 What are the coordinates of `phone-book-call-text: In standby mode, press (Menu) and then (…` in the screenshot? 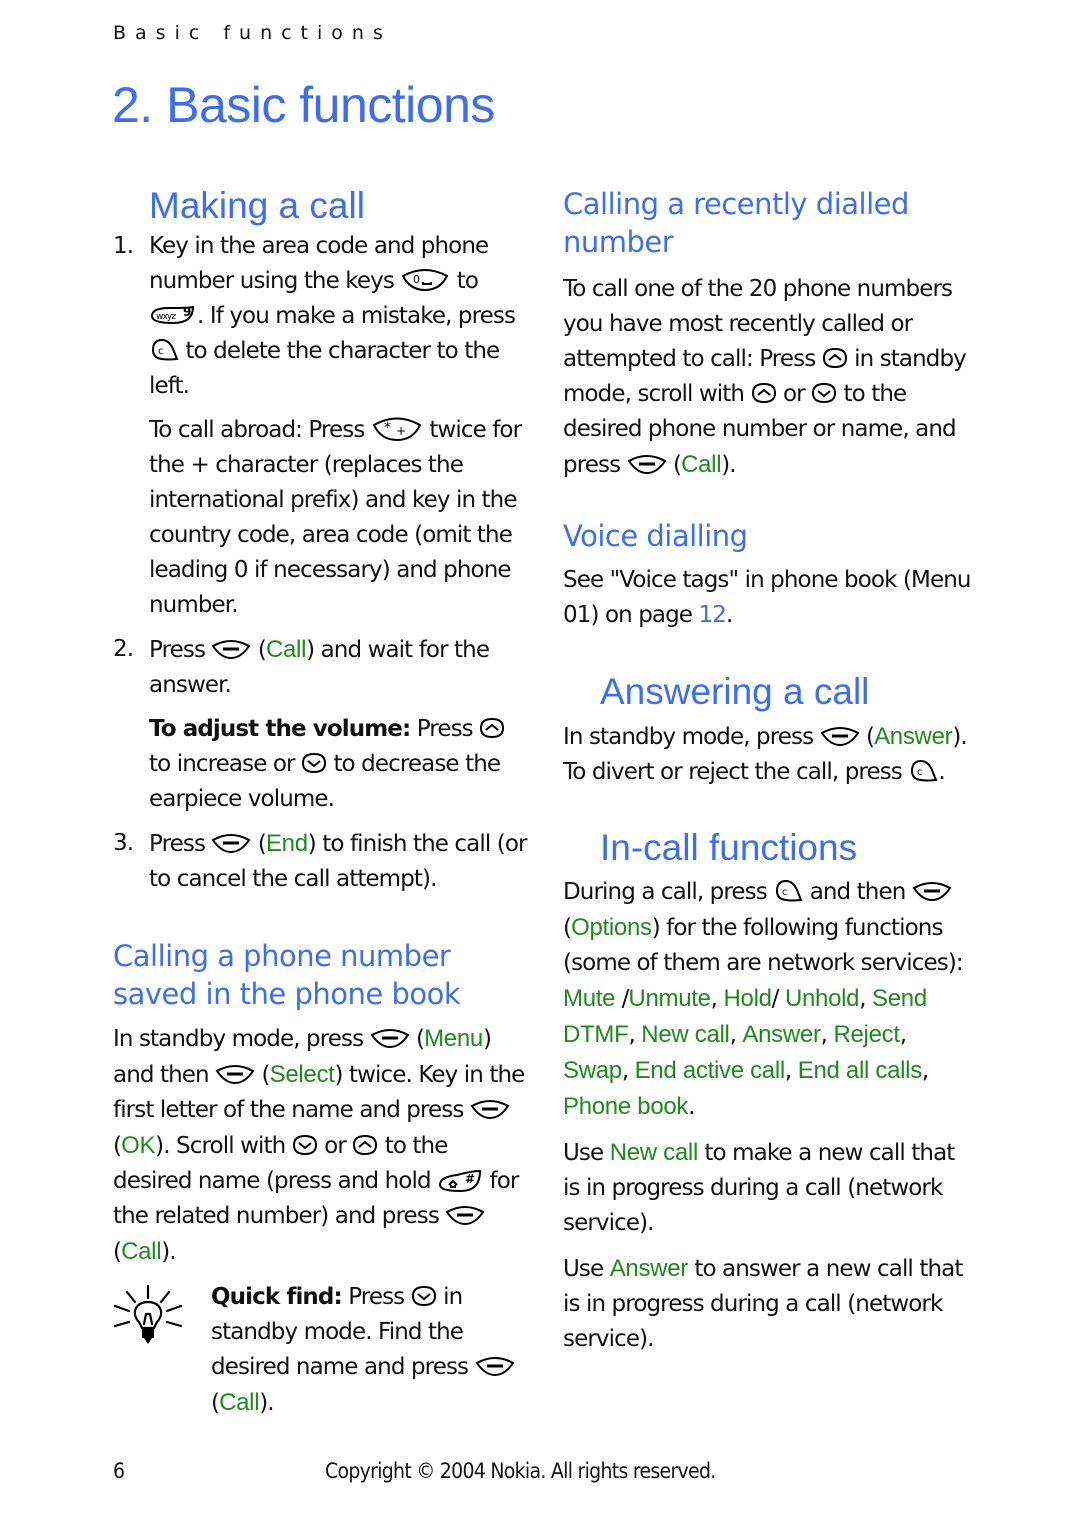 It's located at (319, 1145).